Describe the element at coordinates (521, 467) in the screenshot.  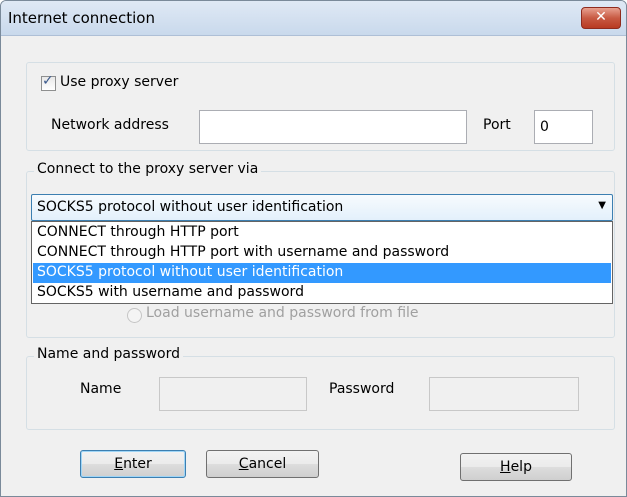
I see `help-button-label: elp` at that location.